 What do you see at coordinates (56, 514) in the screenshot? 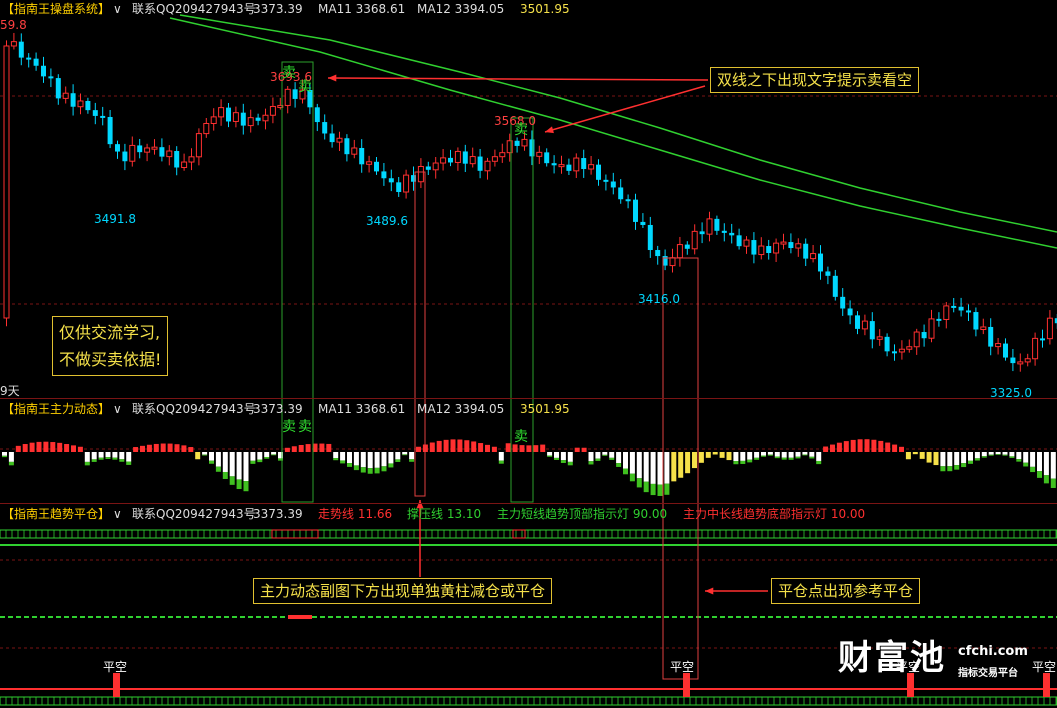
I see `sub2-panel-title: 【指南王趋势平仓】` at bounding box center [56, 514].